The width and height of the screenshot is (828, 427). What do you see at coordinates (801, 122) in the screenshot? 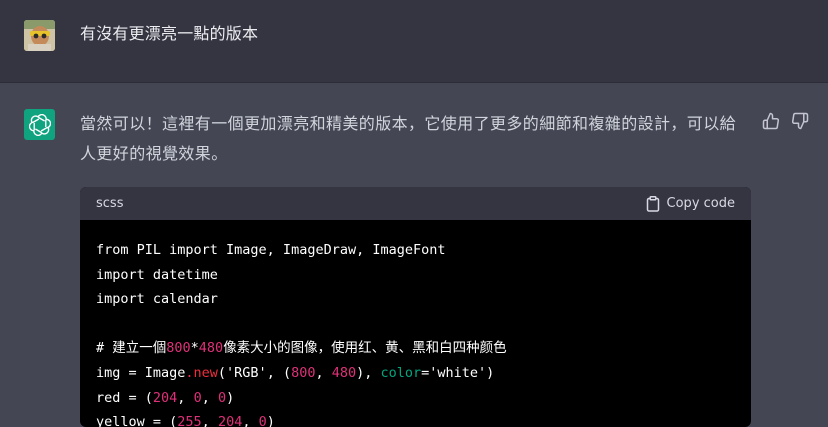
I see `thumbs-down-icon` at bounding box center [801, 122].